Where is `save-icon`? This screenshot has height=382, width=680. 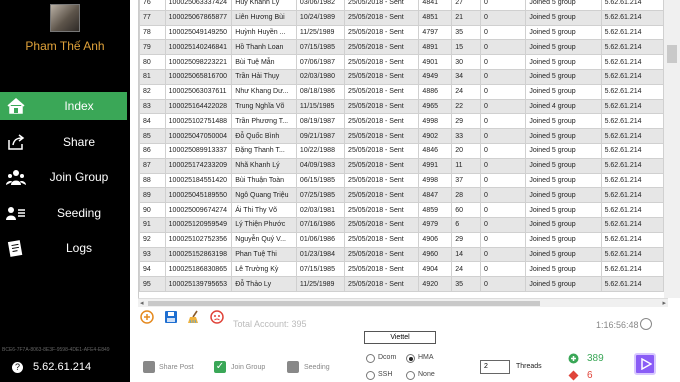 save-icon is located at coordinates (171, 317).